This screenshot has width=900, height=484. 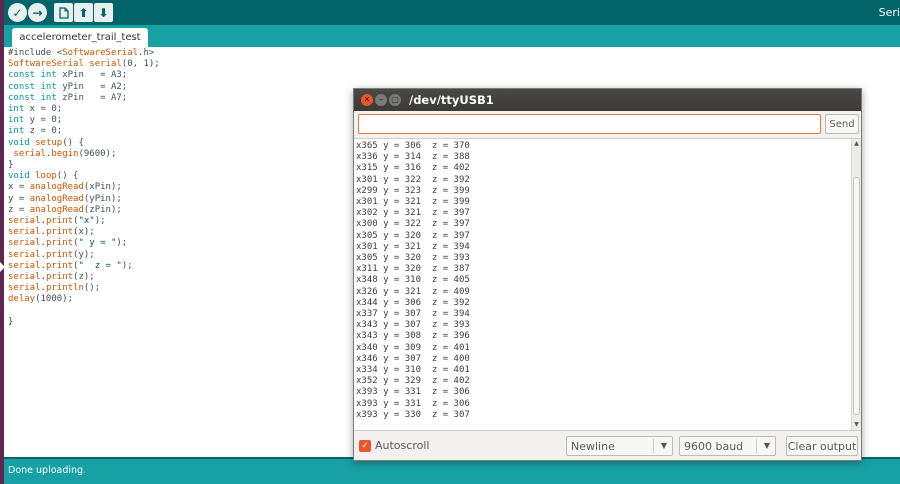 What do you see at coordinates (84, 299) in the screenshot?
I see `code-line: delay(1000);` at bounding box center [84, 299].